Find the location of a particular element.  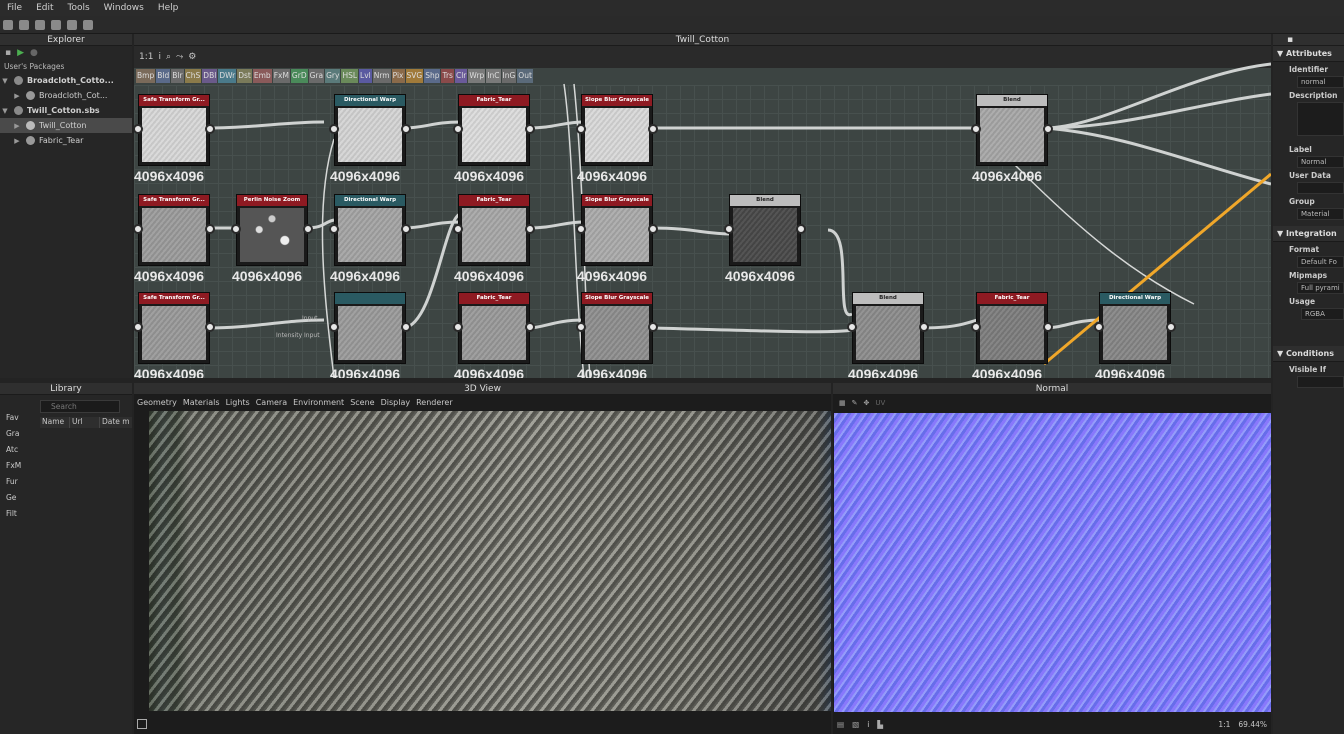

menu-help: Help is located at coordinates (168, 8).